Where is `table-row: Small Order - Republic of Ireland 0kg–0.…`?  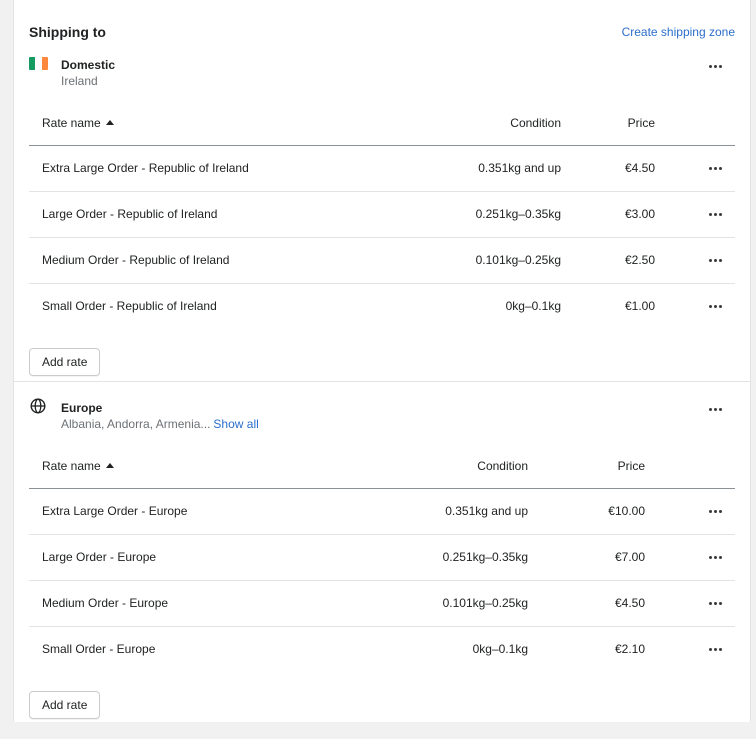
table-row: Small Order - Republic of Ireland 0kg–0.… is located at coordinates (382, 306).